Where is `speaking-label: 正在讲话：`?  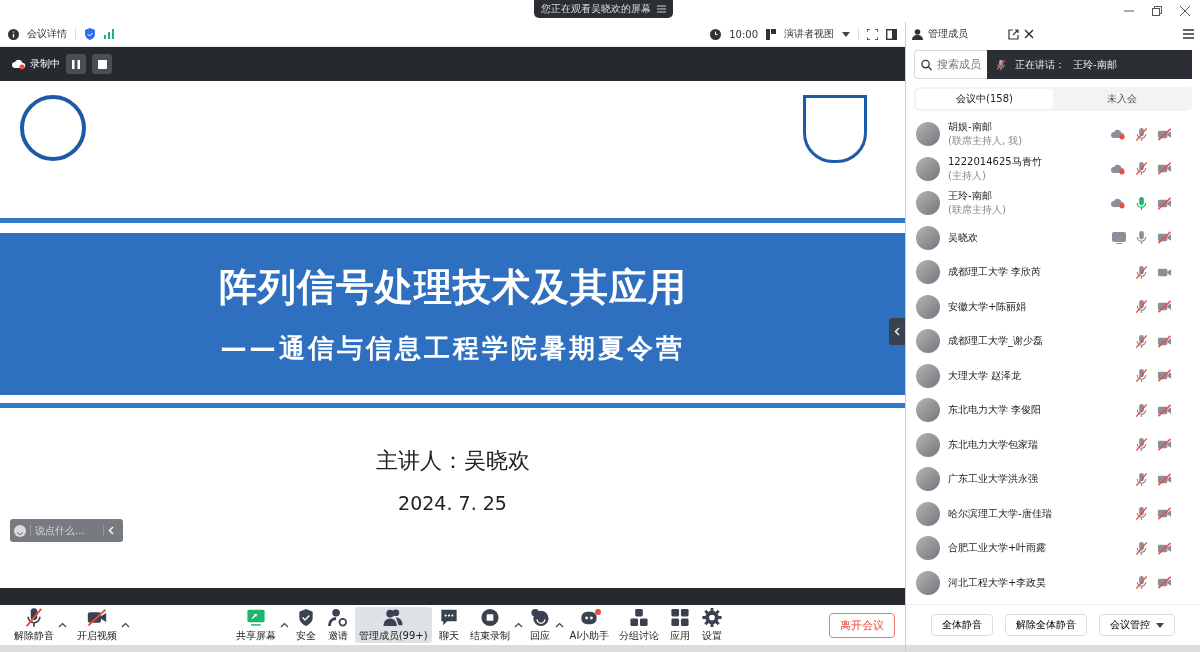 speaking-label: 正在讲话： is located at coordinates (1040, 64).